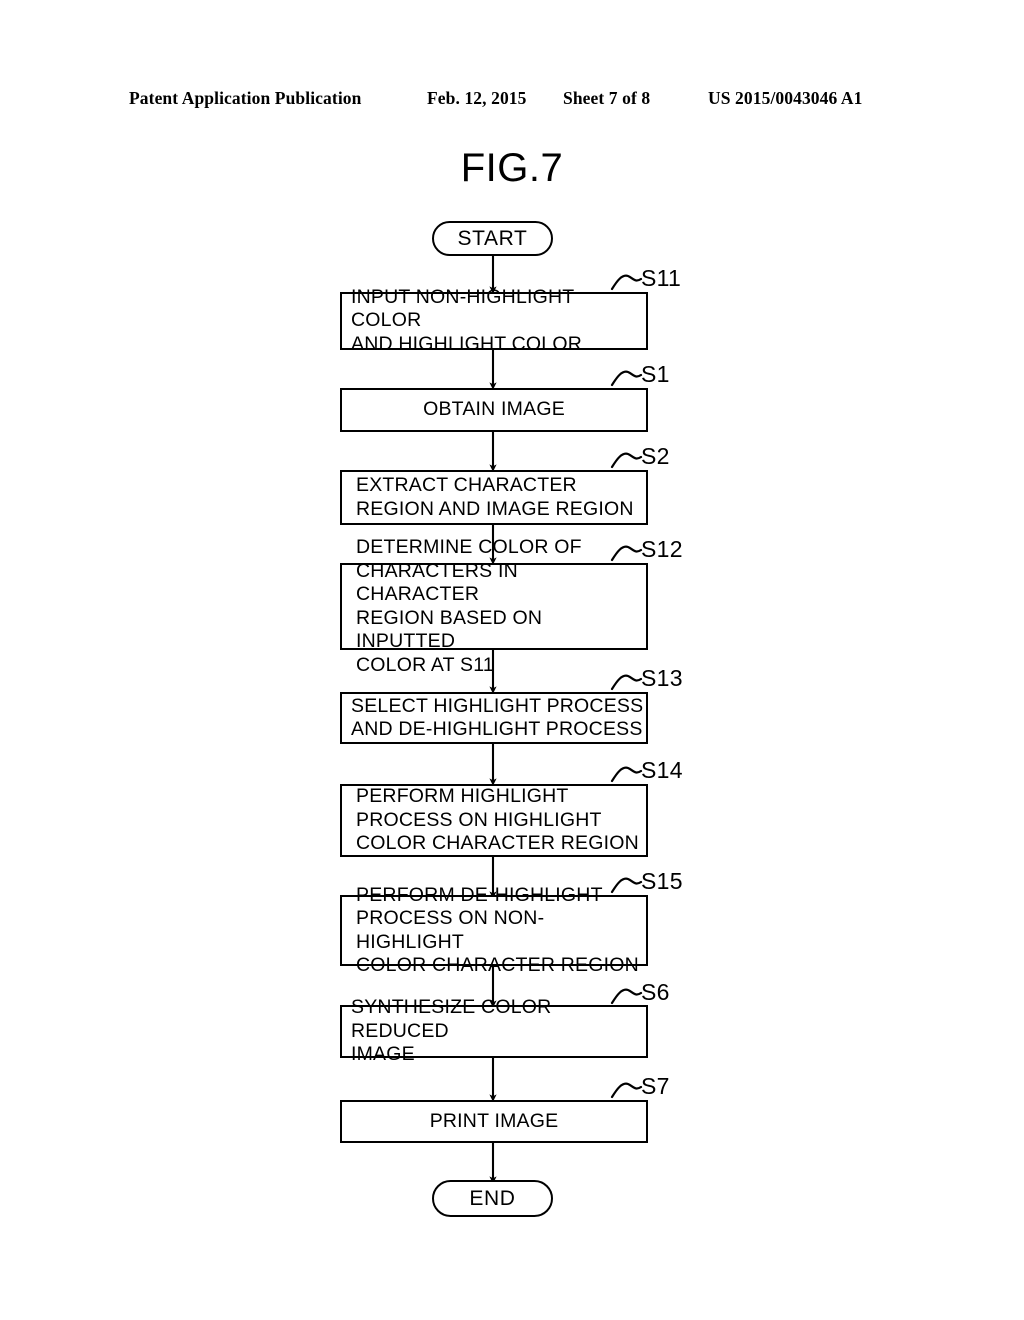 This screenshot has height=1320, width=1024. What do you see at coordinates (451, 1031) in the screenshot?
I see `process-box-s6-text: SYNTHESIZE COLOR REDUCED IMAGE` at bounding box center [451, 1031].